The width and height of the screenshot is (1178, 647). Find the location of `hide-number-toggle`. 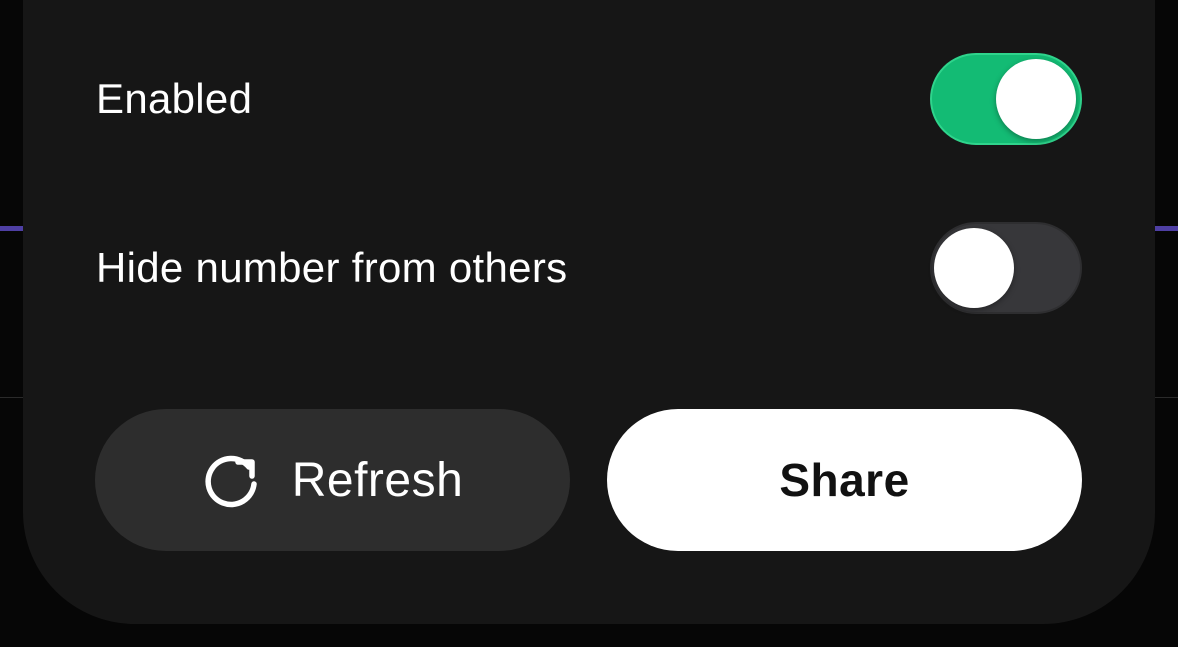

hide-number-toggle is located at coordinates (1006, 268).